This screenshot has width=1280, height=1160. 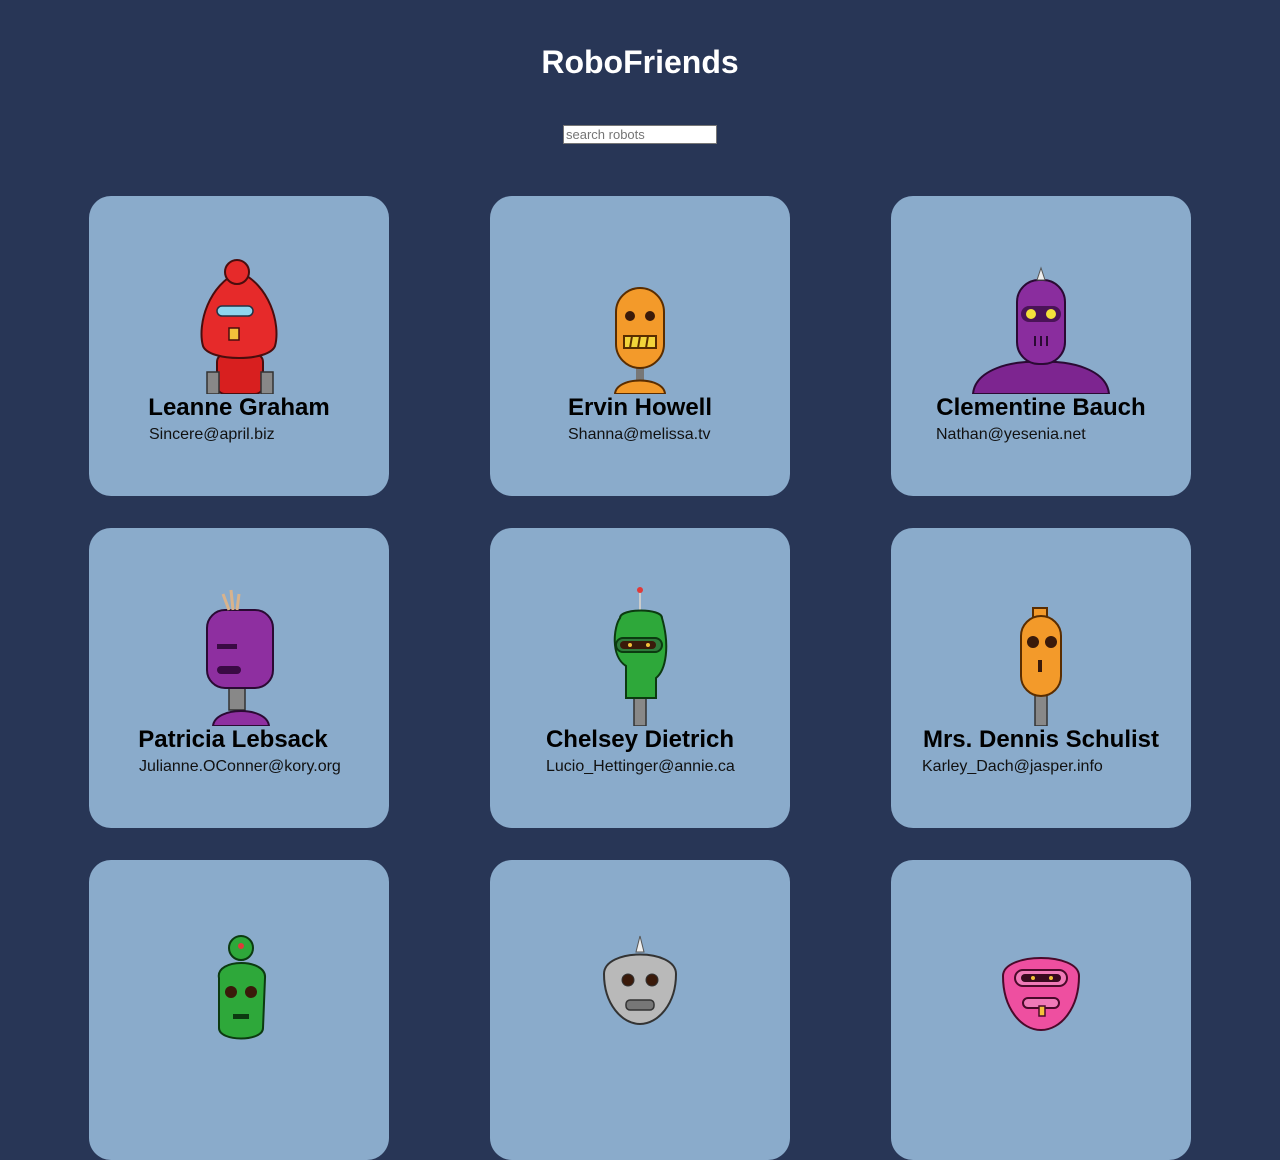 What do you see at coordinates (640, 739) in the screenshot?
I see `robot-name: Chelsey Dietrich` at bounding box center [640, 739].